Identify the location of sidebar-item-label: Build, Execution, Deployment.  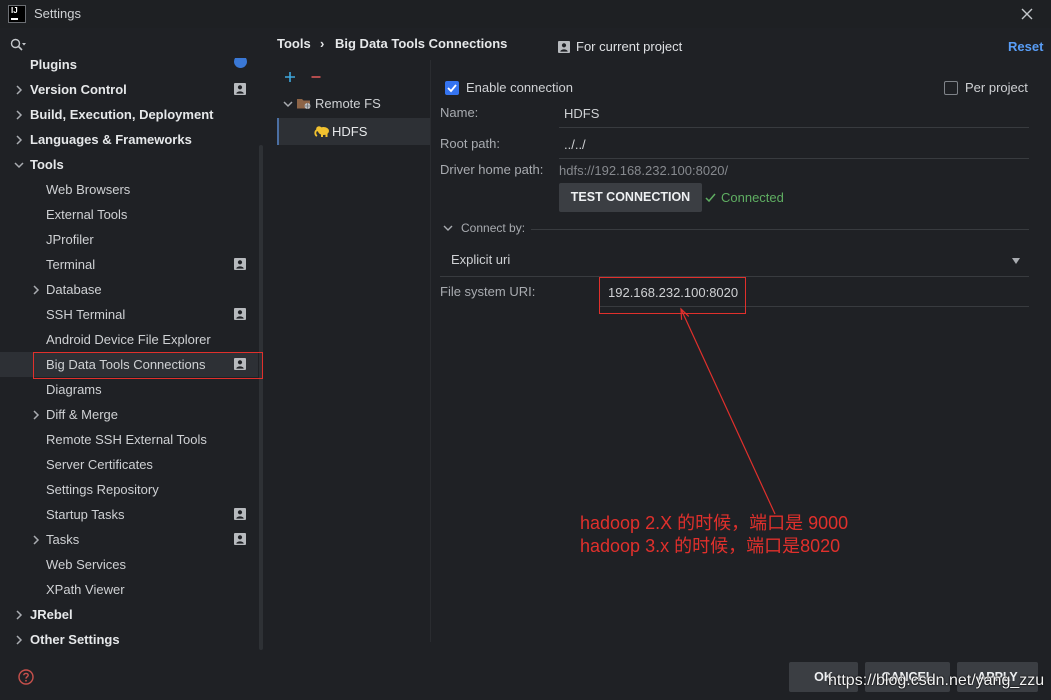
(122, 114).